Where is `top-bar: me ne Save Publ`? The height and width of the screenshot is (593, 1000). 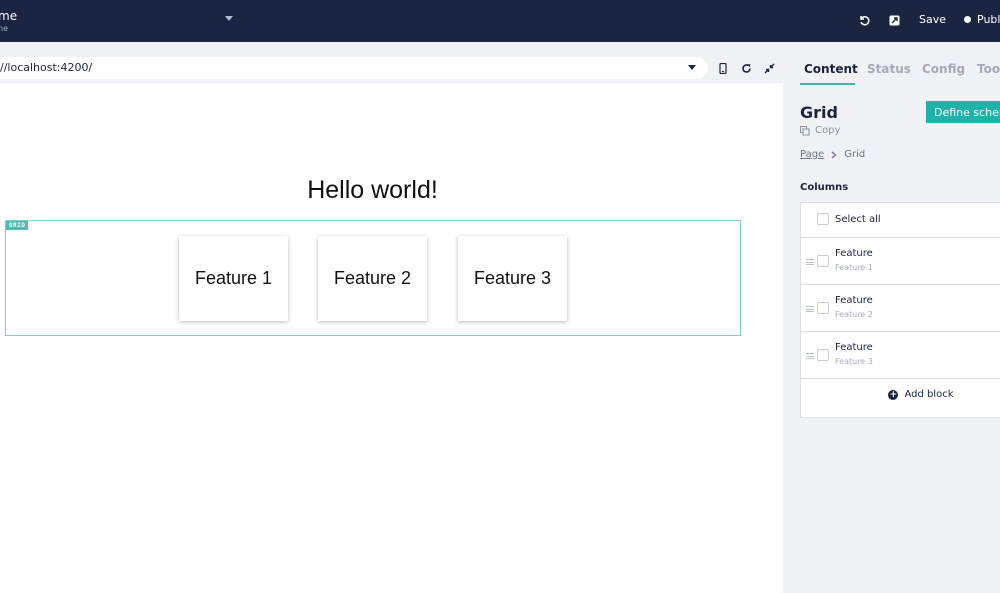 top-bar: me ne Save Publ is located at coordinates (500, 21).